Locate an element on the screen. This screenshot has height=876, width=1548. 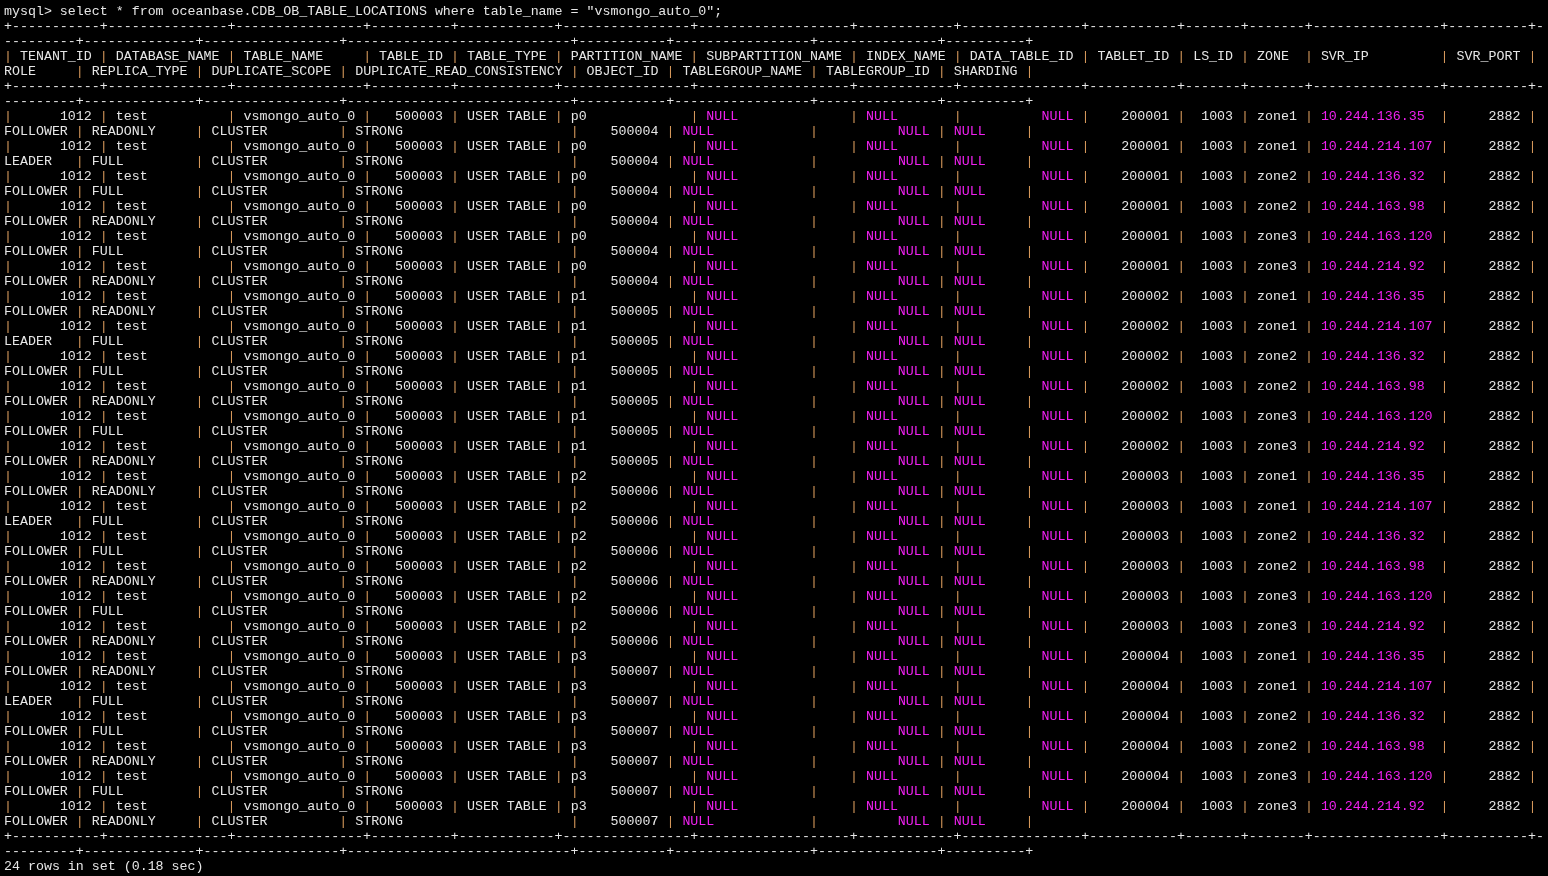
table-cell: 1003 is located at coordinates (1217, 686).